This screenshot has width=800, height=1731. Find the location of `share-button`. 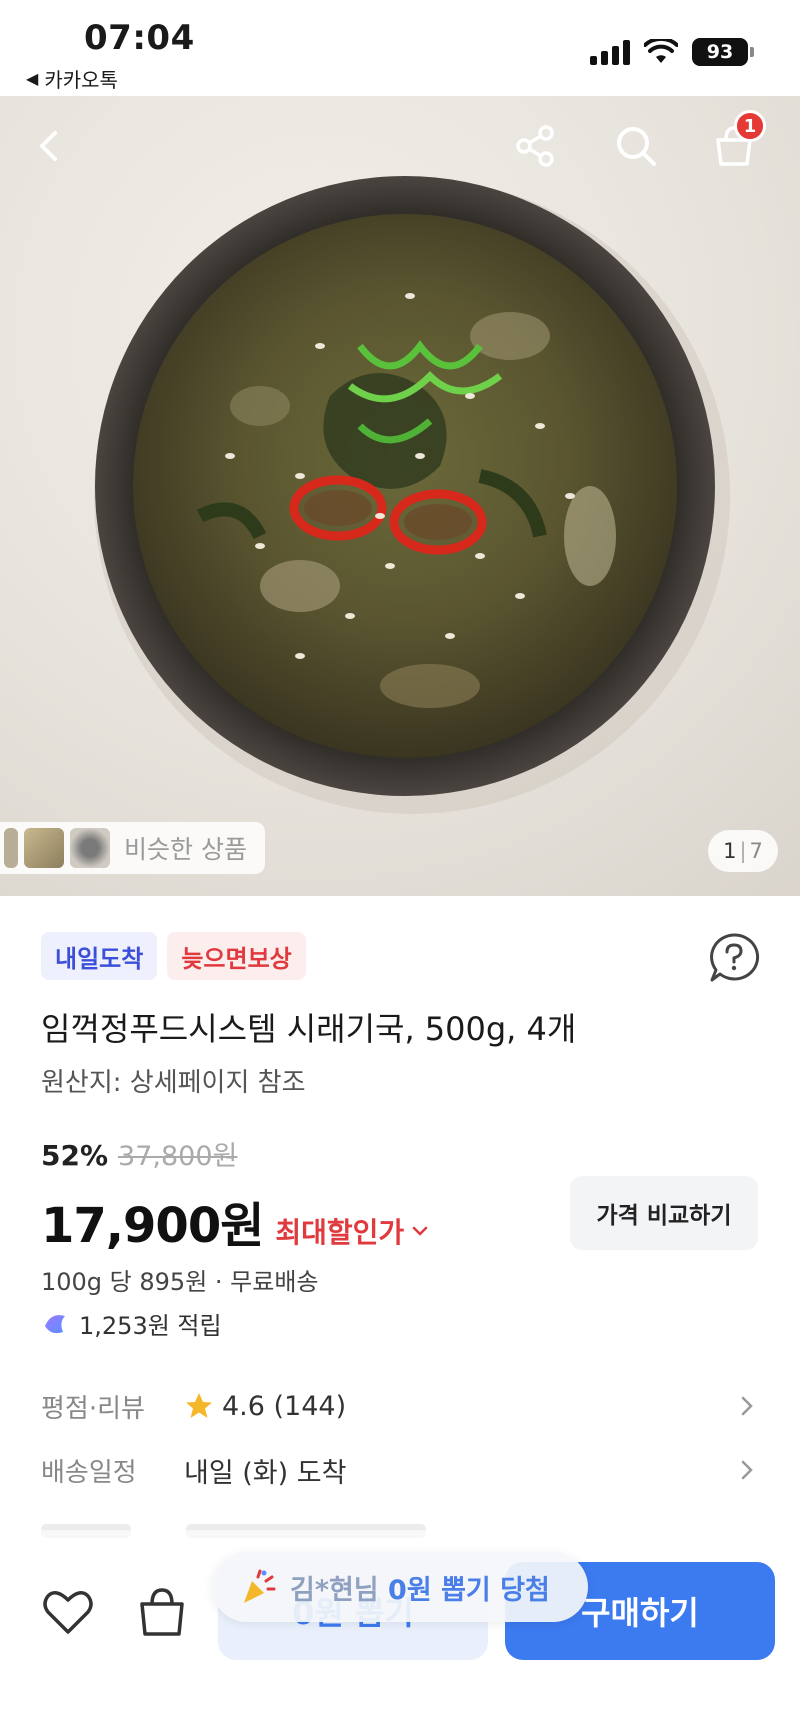

share-button is located at coordinates (536, 146).